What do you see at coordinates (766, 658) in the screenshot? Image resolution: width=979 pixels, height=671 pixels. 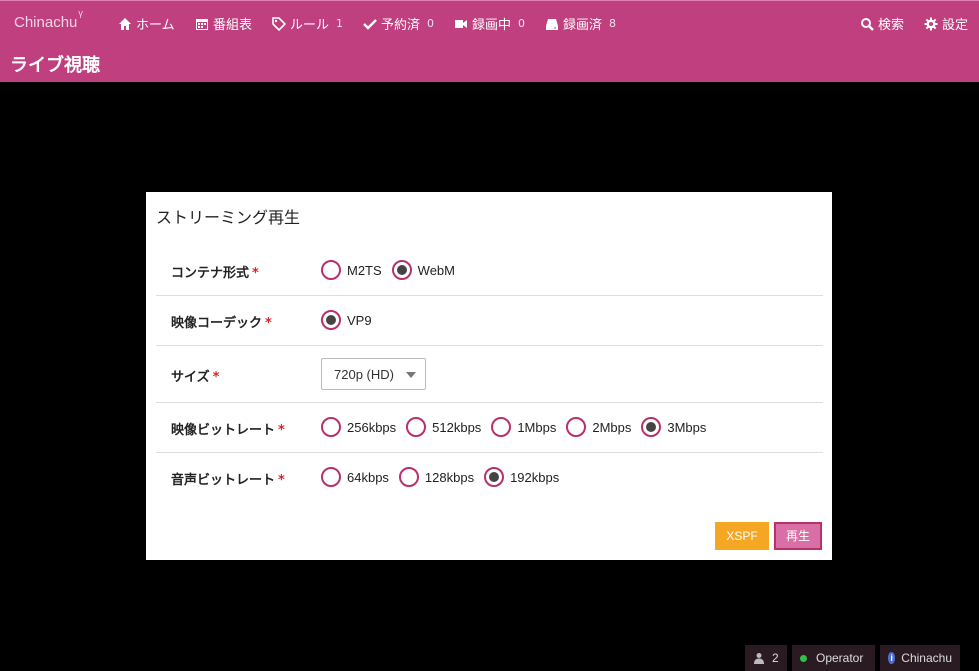 I see `viewer-count-badge: 2` at bounding box center [766, 658].